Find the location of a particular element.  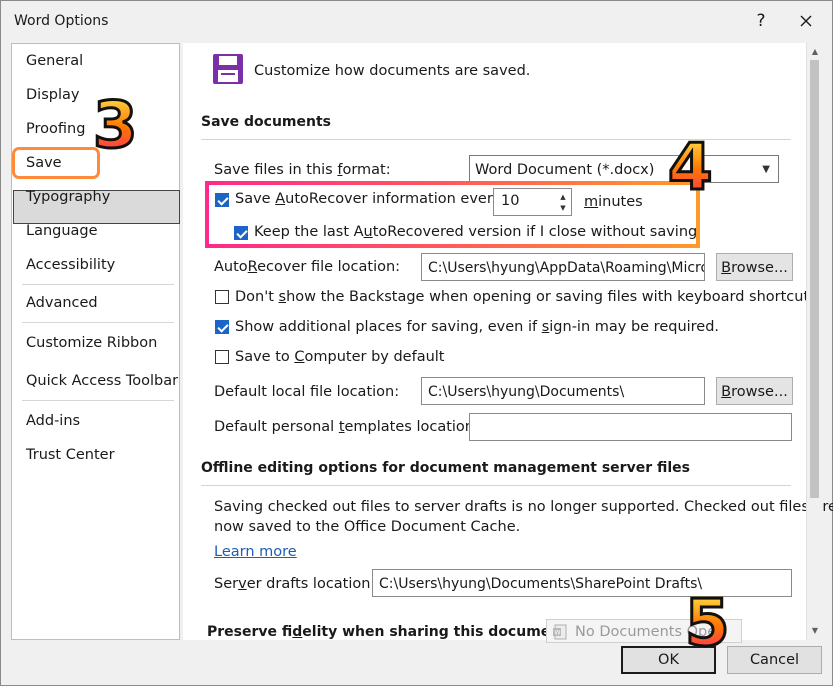

options-scrollbar: ▲ ▼ is located at coordinates (814, 341).